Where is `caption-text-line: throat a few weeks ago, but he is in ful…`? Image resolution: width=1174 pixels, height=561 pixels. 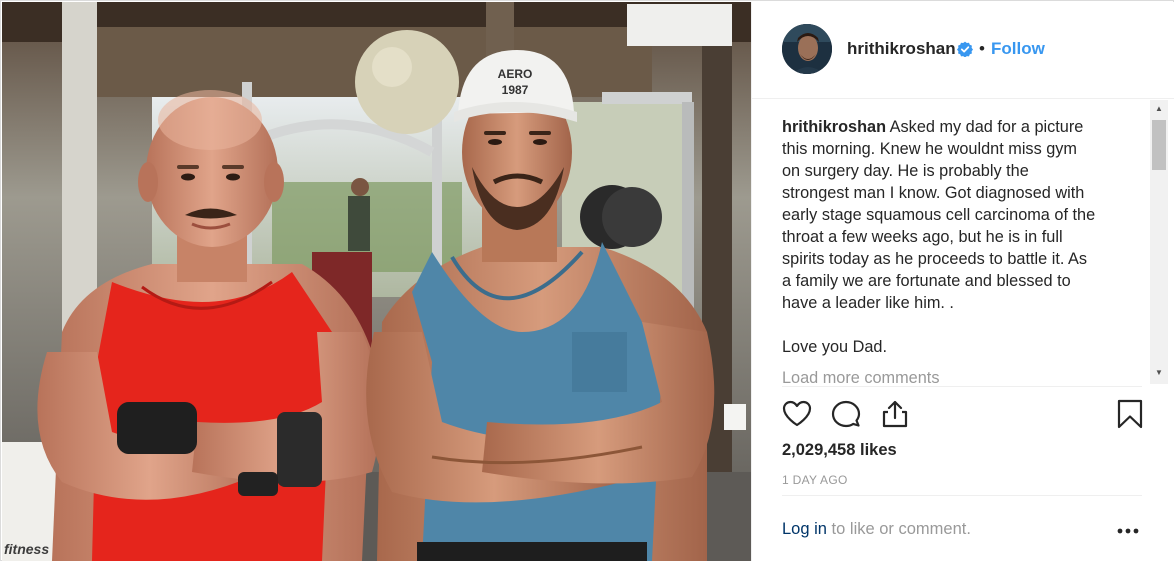 caption-text-line: throat a few weeks ago, but he is in ful… is located at coordinates (922, 237).